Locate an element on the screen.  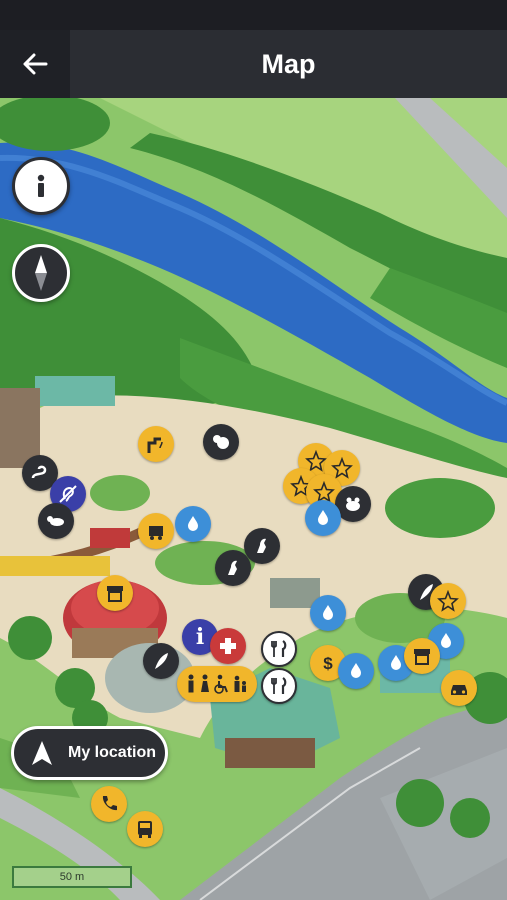
snake-icon is located at coordinates (39, 472).